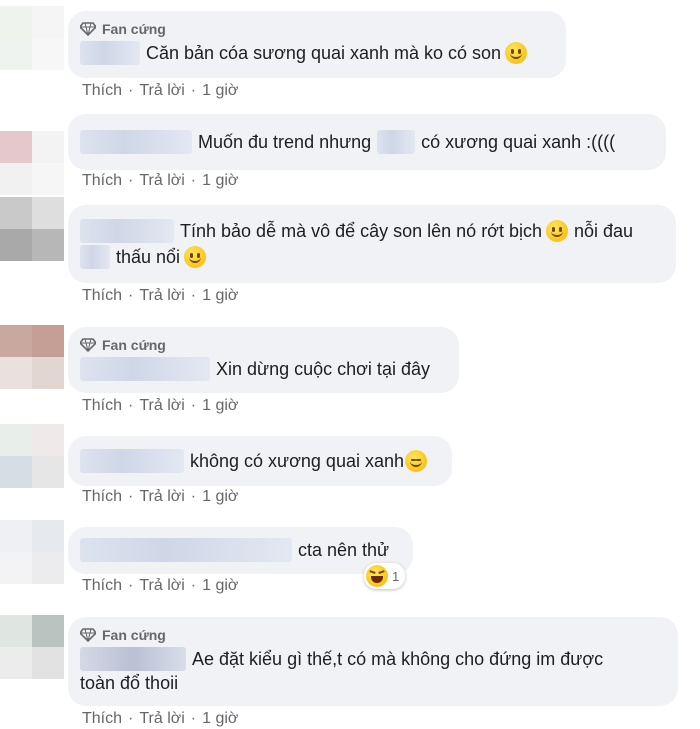  I want to click on comment-bubble: cta nên thử, so click(240, 550).